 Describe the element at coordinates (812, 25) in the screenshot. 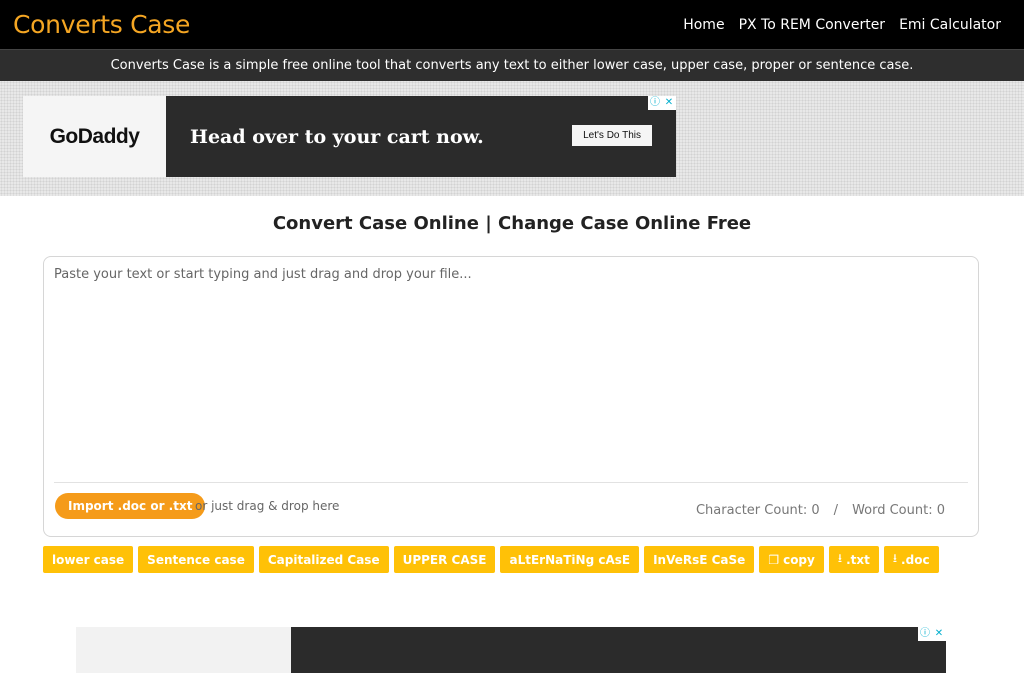

I see `nav-px-to-rem-link: PX To REM Converter` at that location.